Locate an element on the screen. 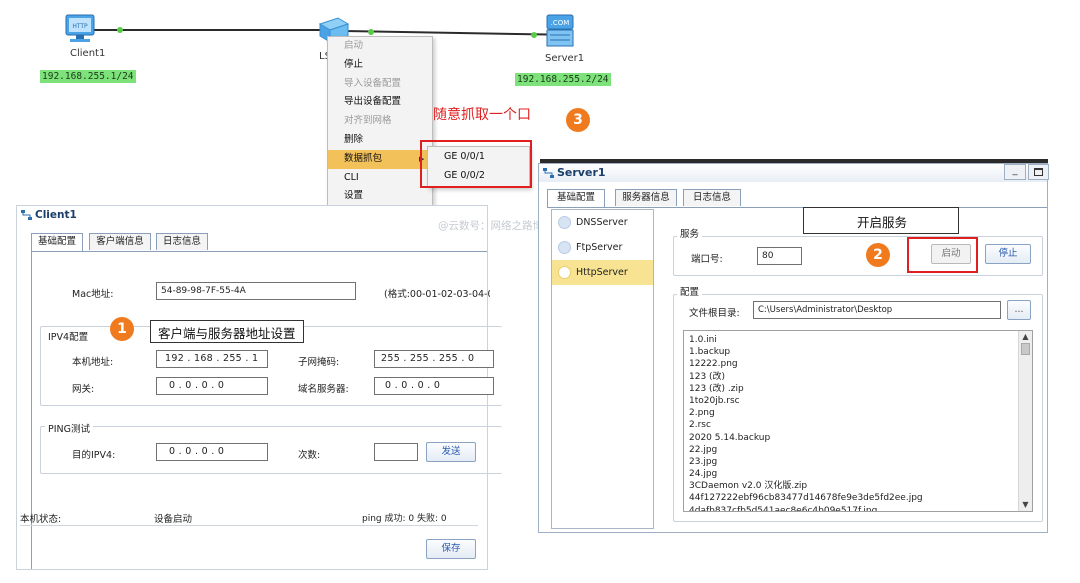 The image size is (1080, 583). mac-label: Mac地址: is located at coordinates (93, 294).